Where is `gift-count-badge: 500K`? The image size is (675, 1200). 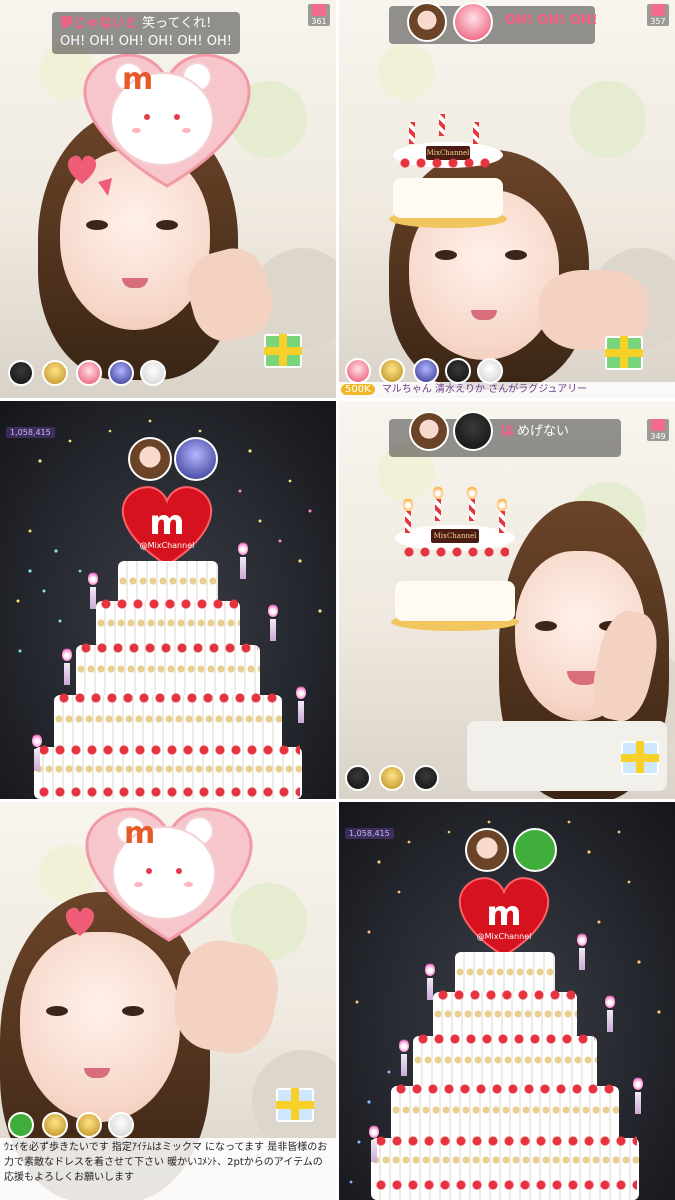 gift-count-badge: 500K is located at coordinates (358, 389).